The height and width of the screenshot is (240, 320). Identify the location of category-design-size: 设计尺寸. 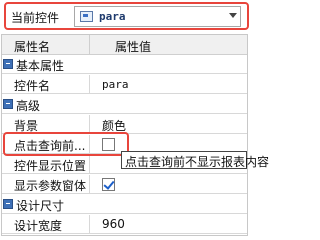
(124, 204).